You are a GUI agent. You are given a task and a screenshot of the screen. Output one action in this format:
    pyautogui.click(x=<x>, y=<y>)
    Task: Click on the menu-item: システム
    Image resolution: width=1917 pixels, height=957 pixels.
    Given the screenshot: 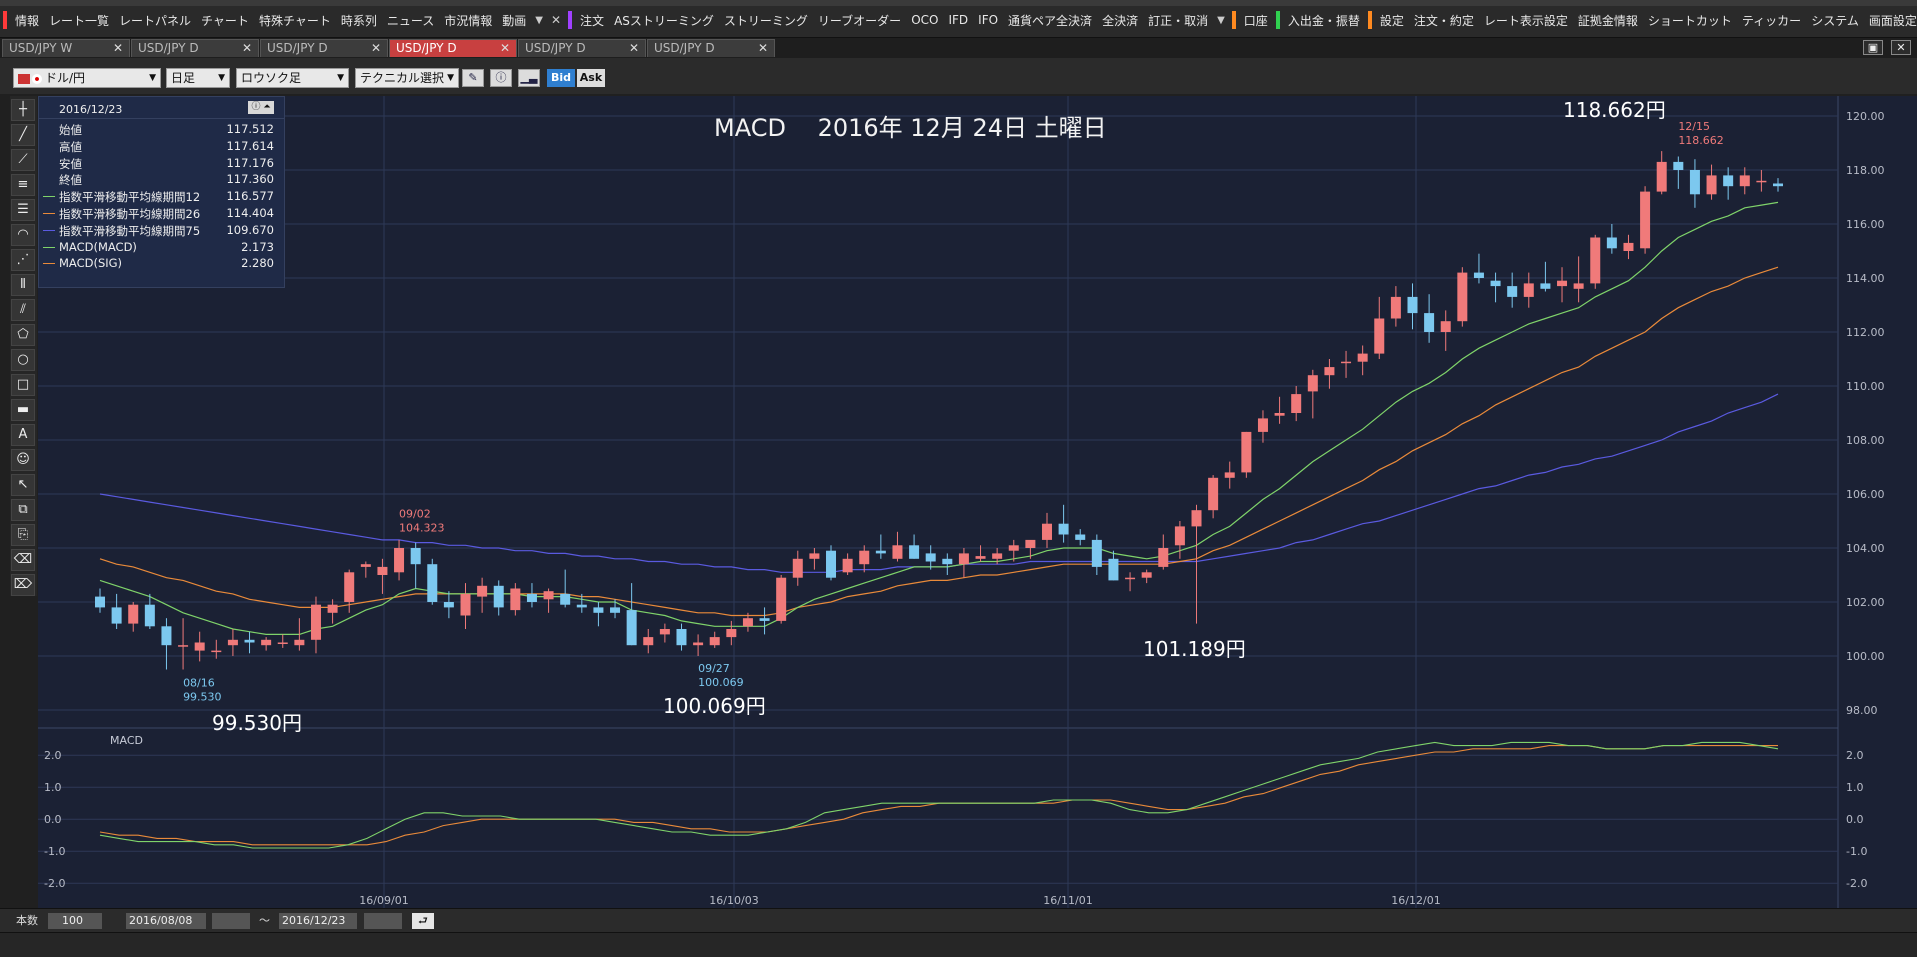 What is the action you would take?
    pyautogui.click(x=1835, y=20)
    